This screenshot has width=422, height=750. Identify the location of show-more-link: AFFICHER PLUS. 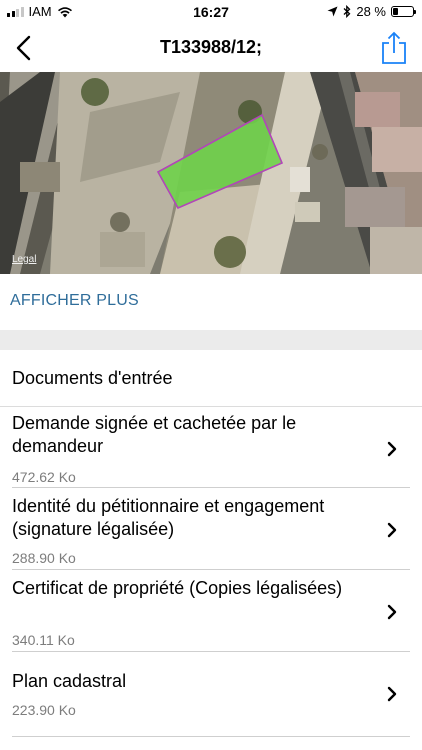
(74, 301).